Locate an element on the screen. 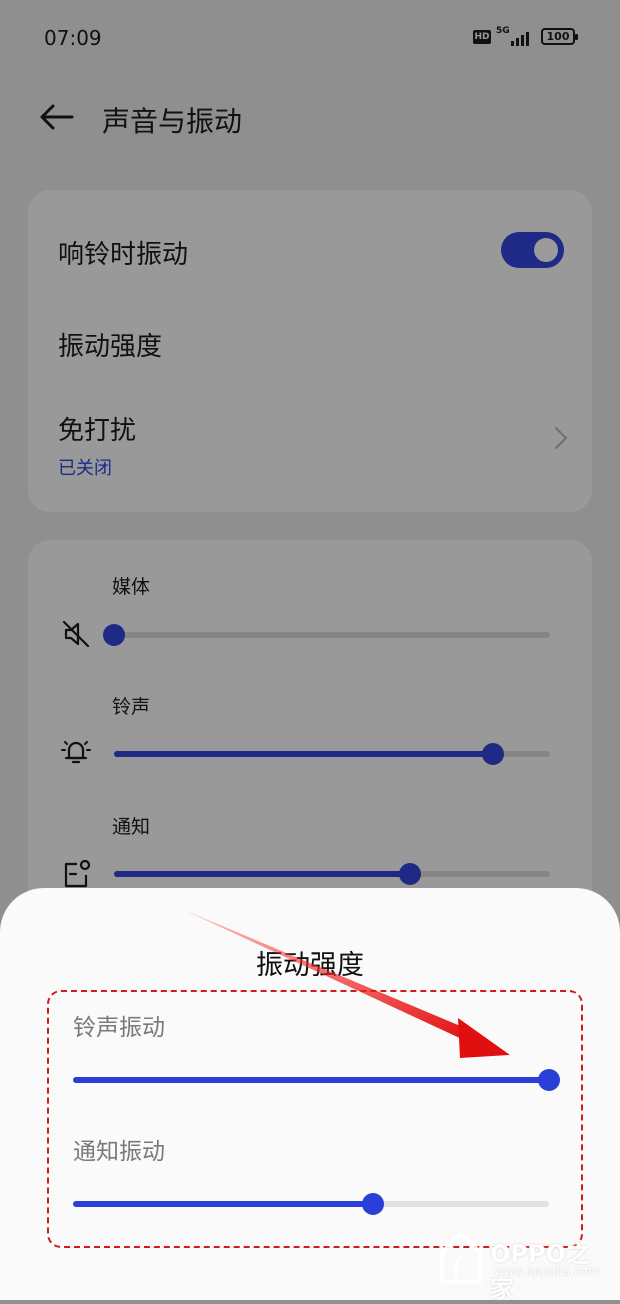 The image size is (620, 1304). back-arrow-icon is located at coordinates (56, 117).